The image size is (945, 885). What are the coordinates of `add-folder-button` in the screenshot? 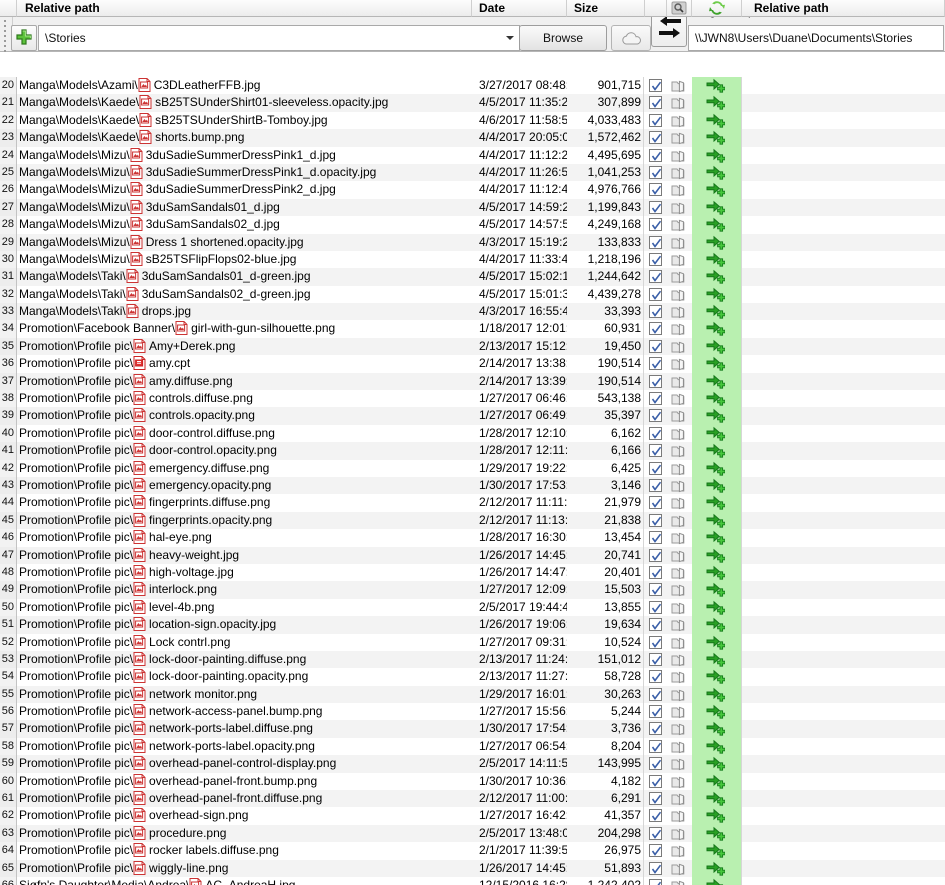 It's located at (24, 38).